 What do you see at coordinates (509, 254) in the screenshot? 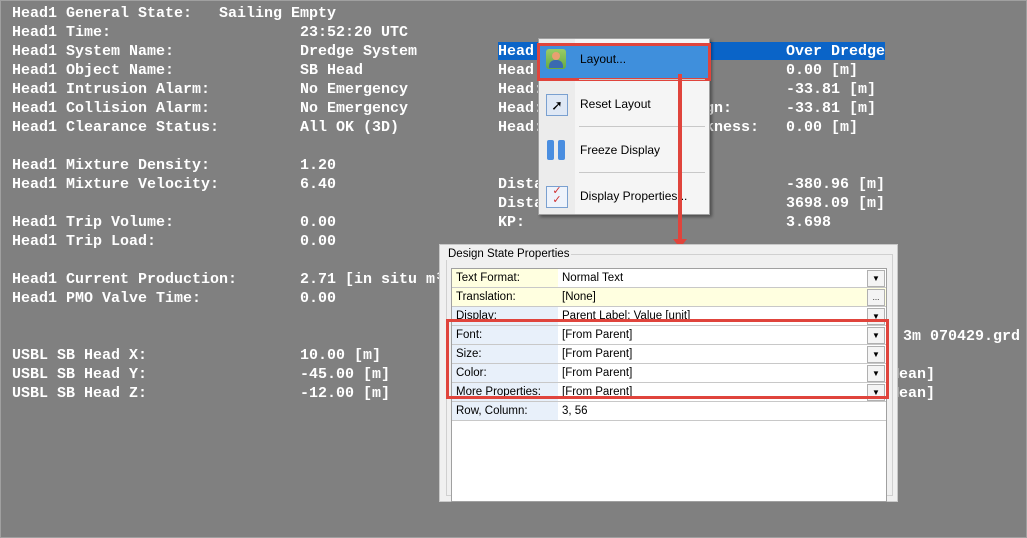
I see `panel-title: Design State Properties` at bounding box center [509, 254].